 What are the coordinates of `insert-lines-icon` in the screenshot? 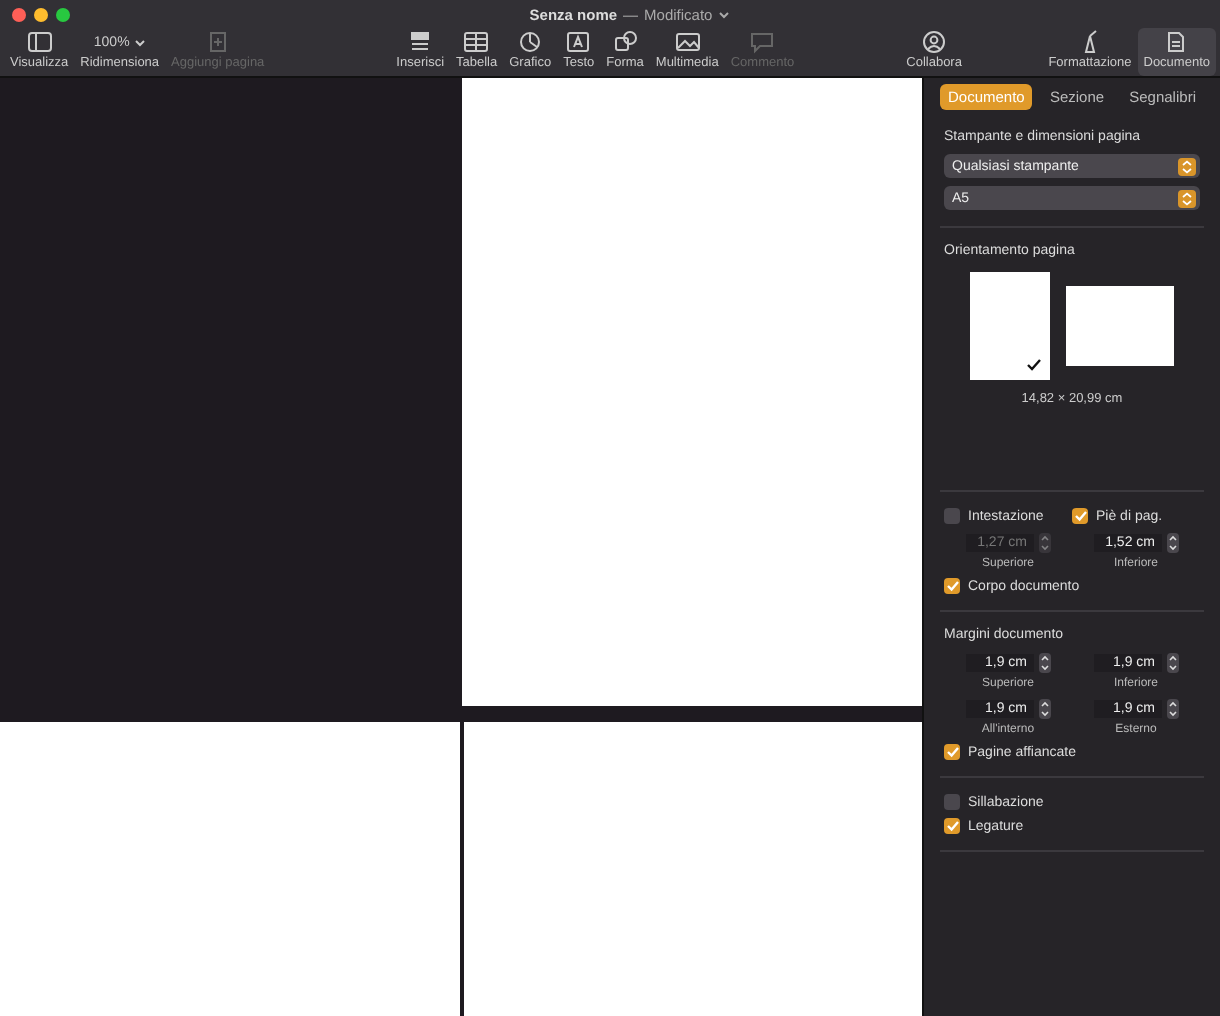 It's located at (420, 42).